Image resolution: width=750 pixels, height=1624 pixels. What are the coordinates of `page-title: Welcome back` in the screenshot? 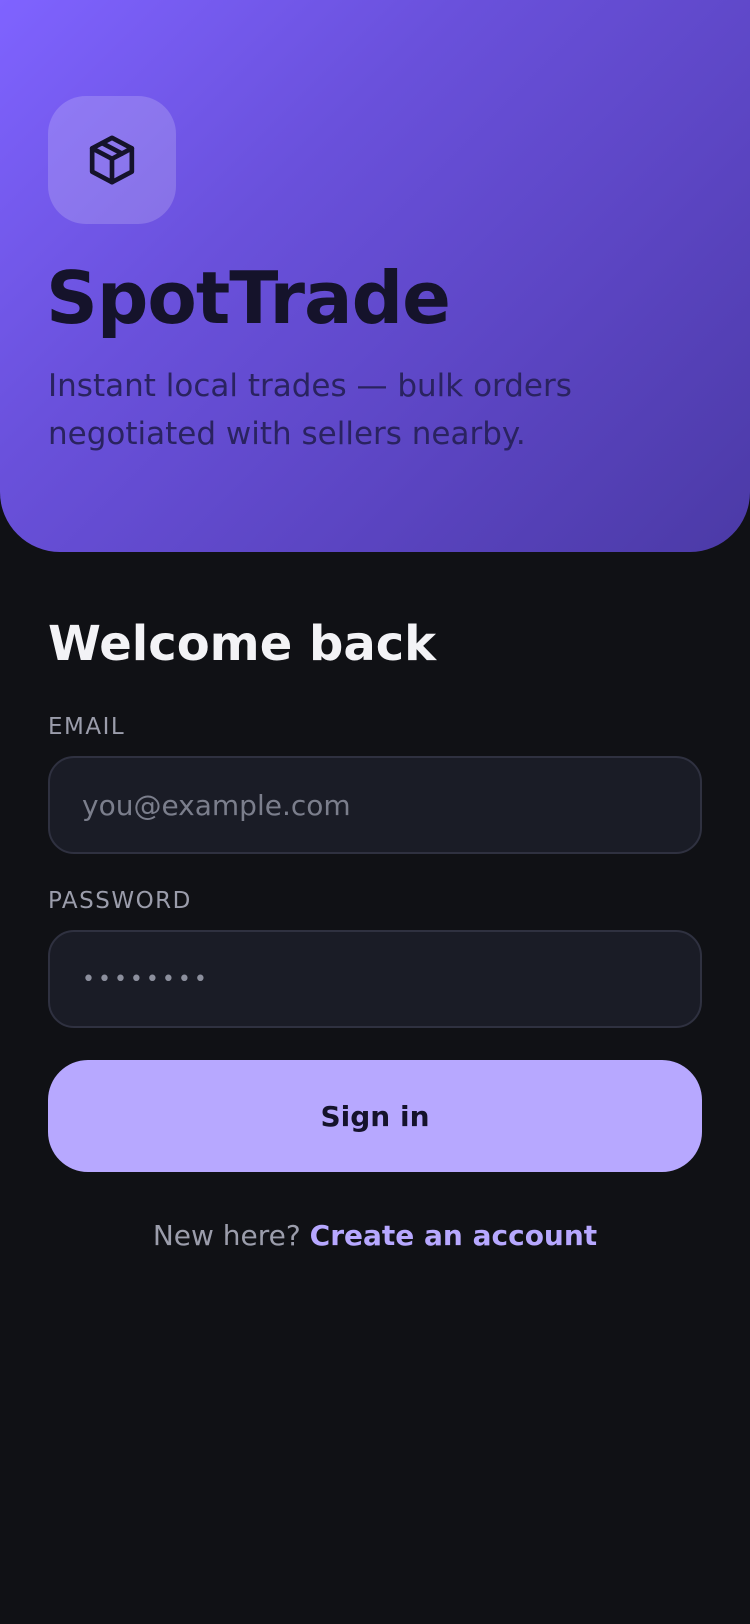 It's located at (242, 644).